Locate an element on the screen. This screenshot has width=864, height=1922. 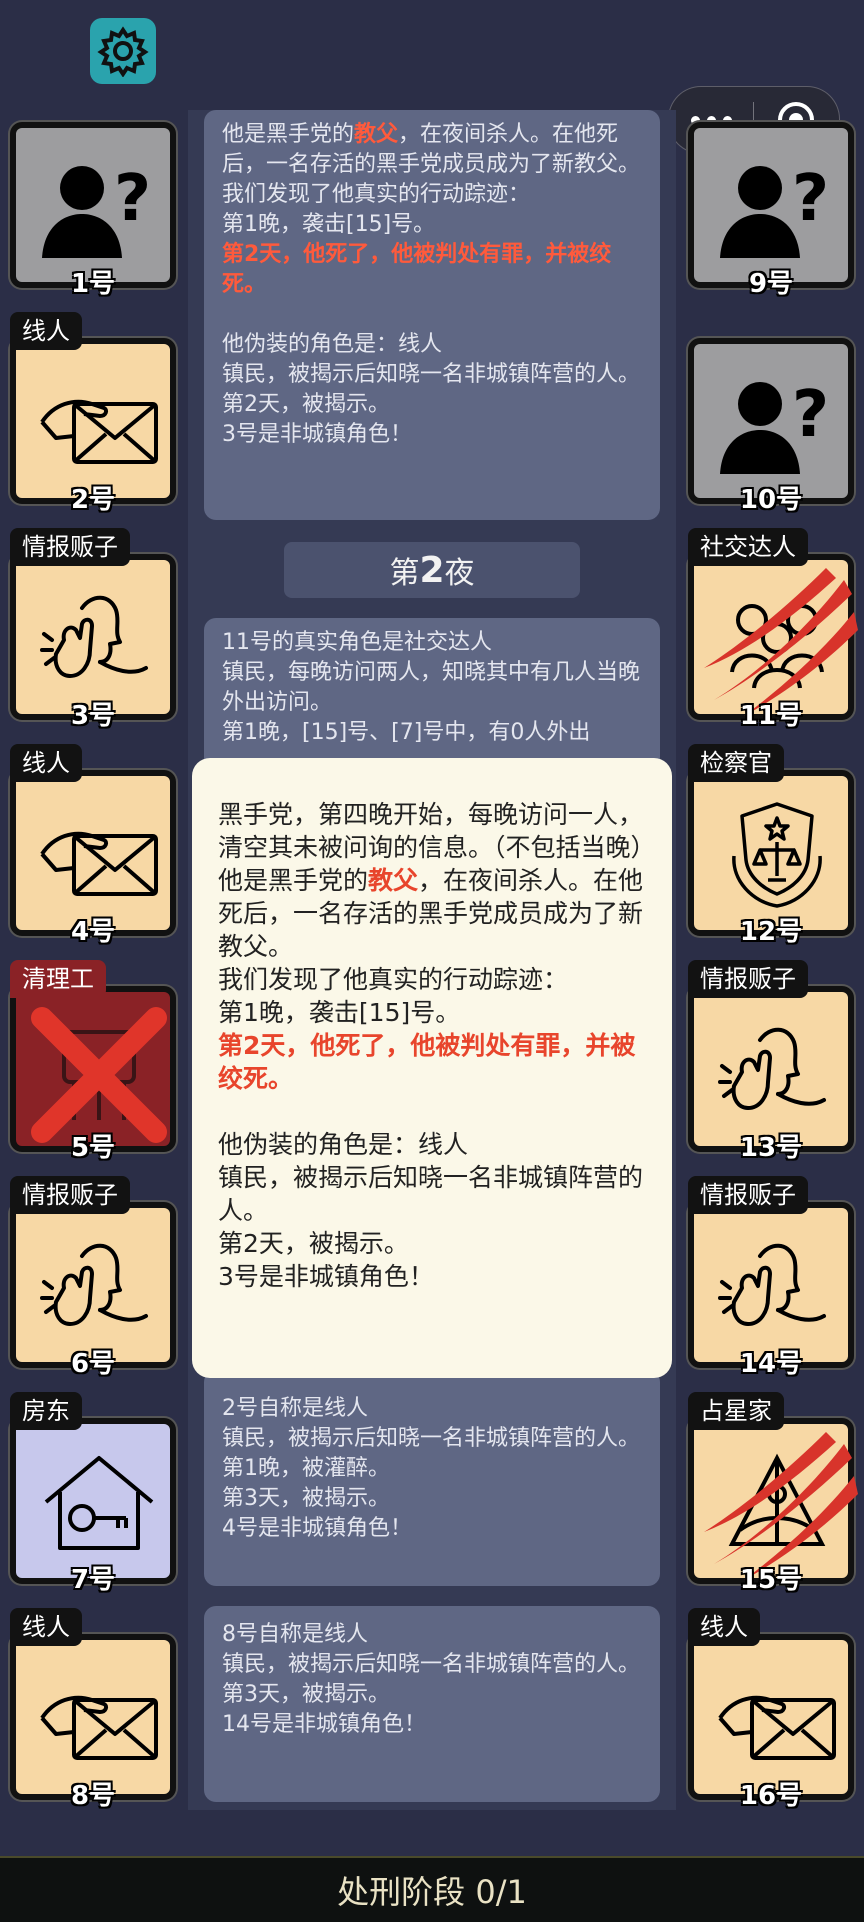
player-number: 15号 is located at coordinates (771, 1580).